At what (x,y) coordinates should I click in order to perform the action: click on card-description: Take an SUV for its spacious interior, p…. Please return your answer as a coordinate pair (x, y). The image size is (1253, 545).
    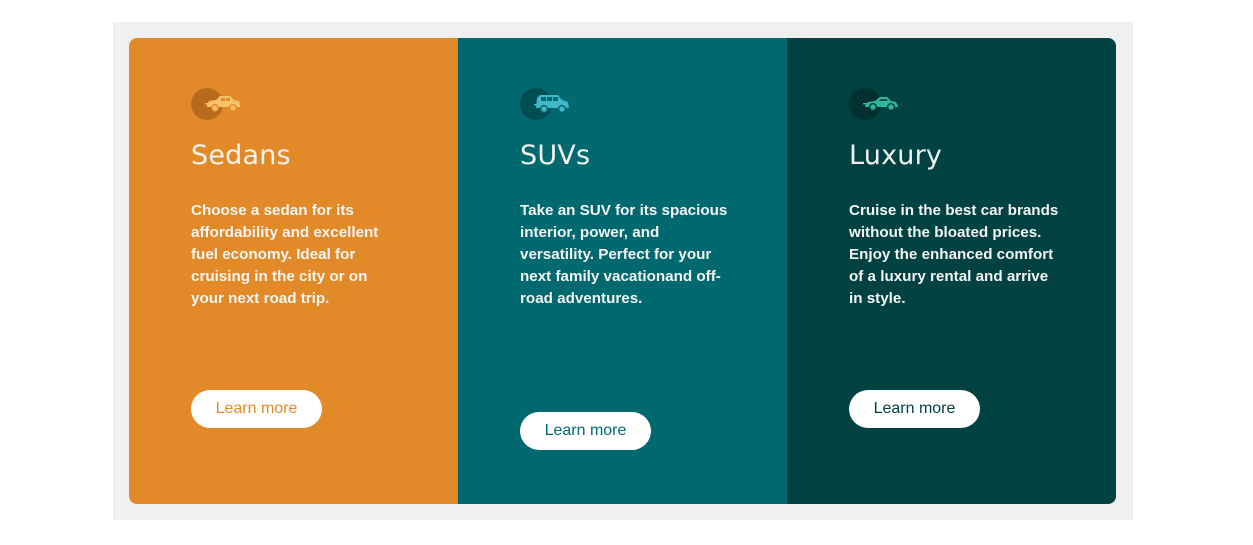
    Looking at the image, I should click on (624, 254).